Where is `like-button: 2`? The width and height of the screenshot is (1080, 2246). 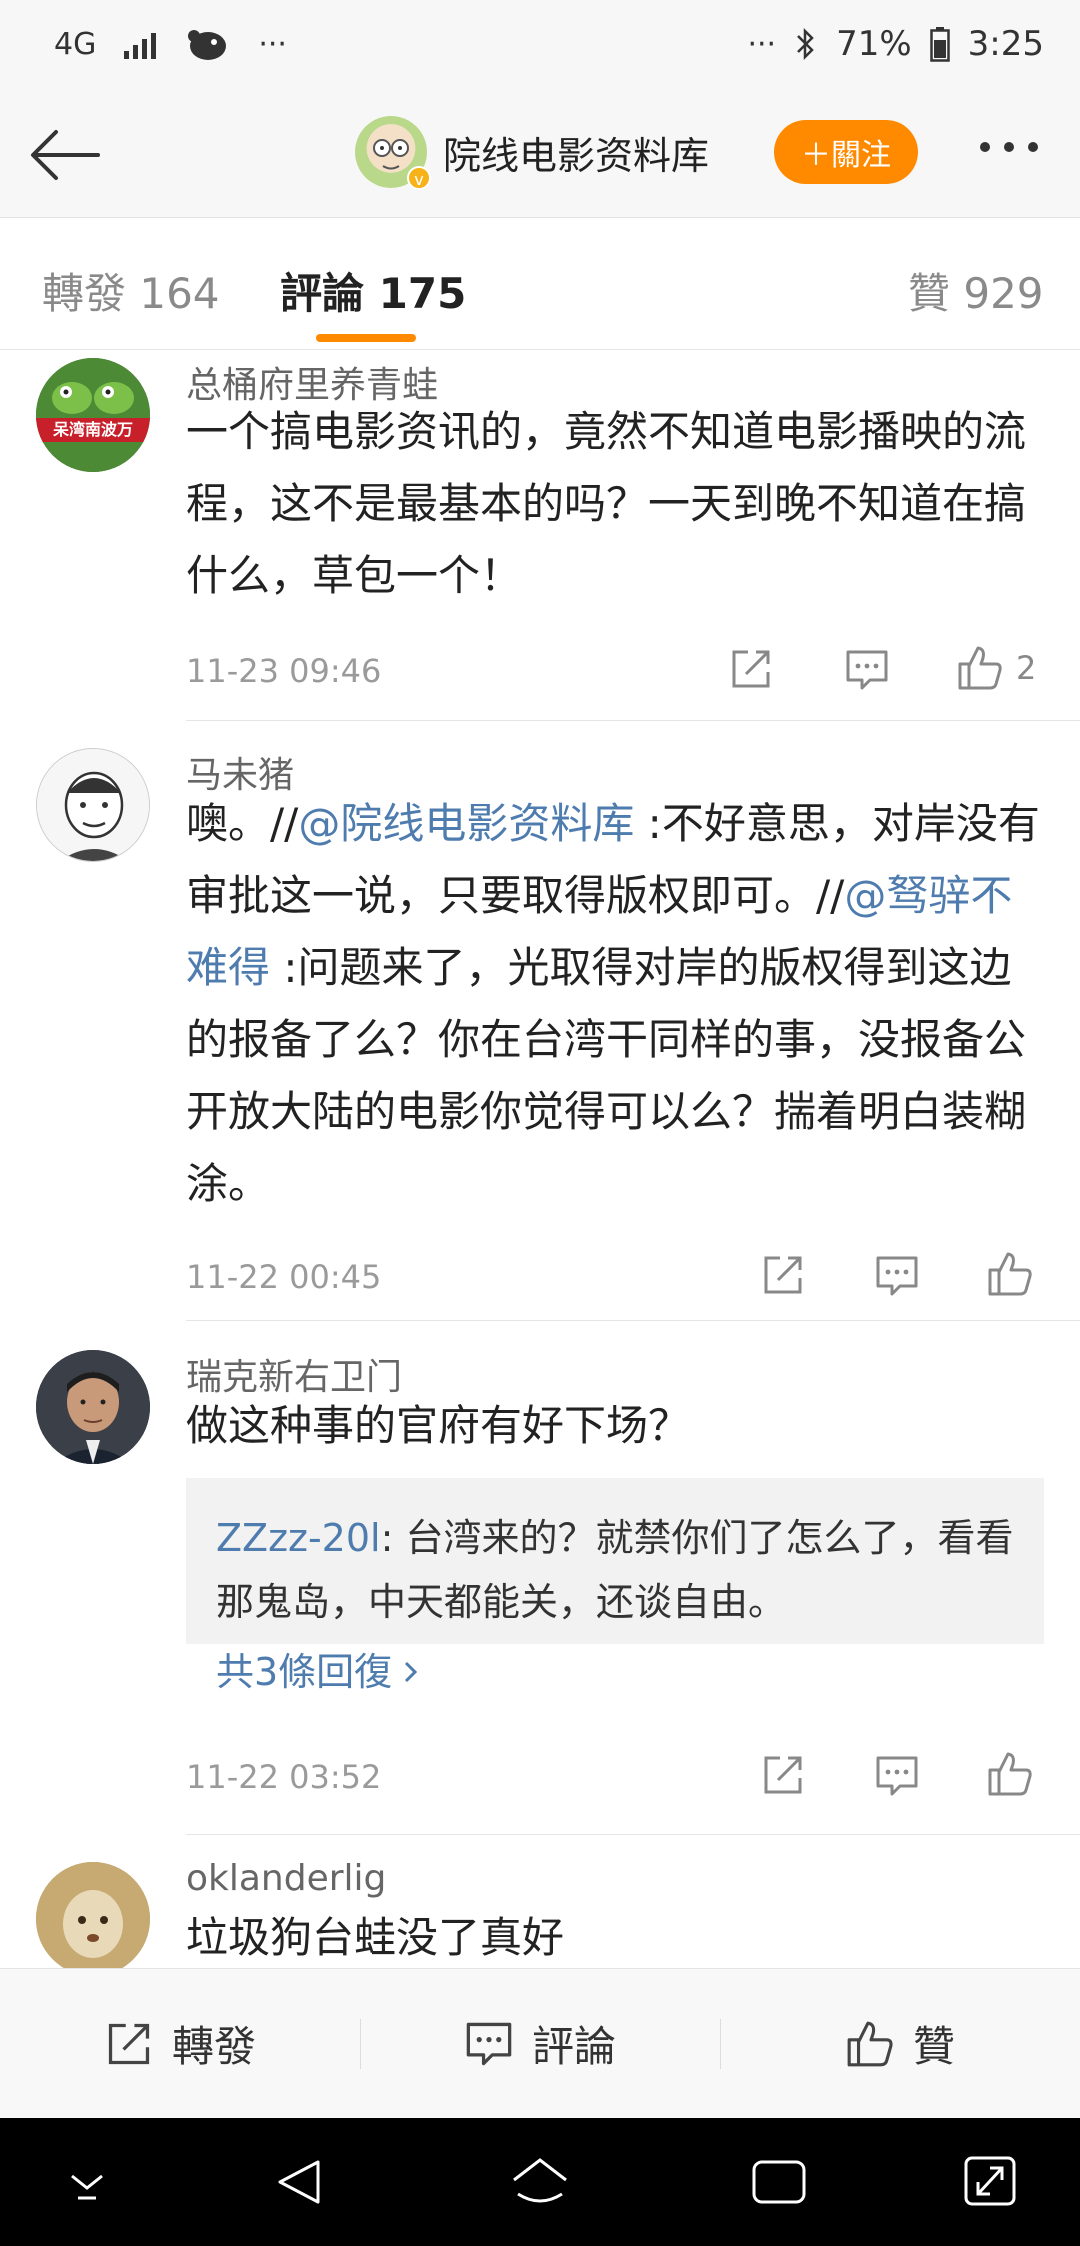
like-button: 2 is located at coordinates (996, 668).